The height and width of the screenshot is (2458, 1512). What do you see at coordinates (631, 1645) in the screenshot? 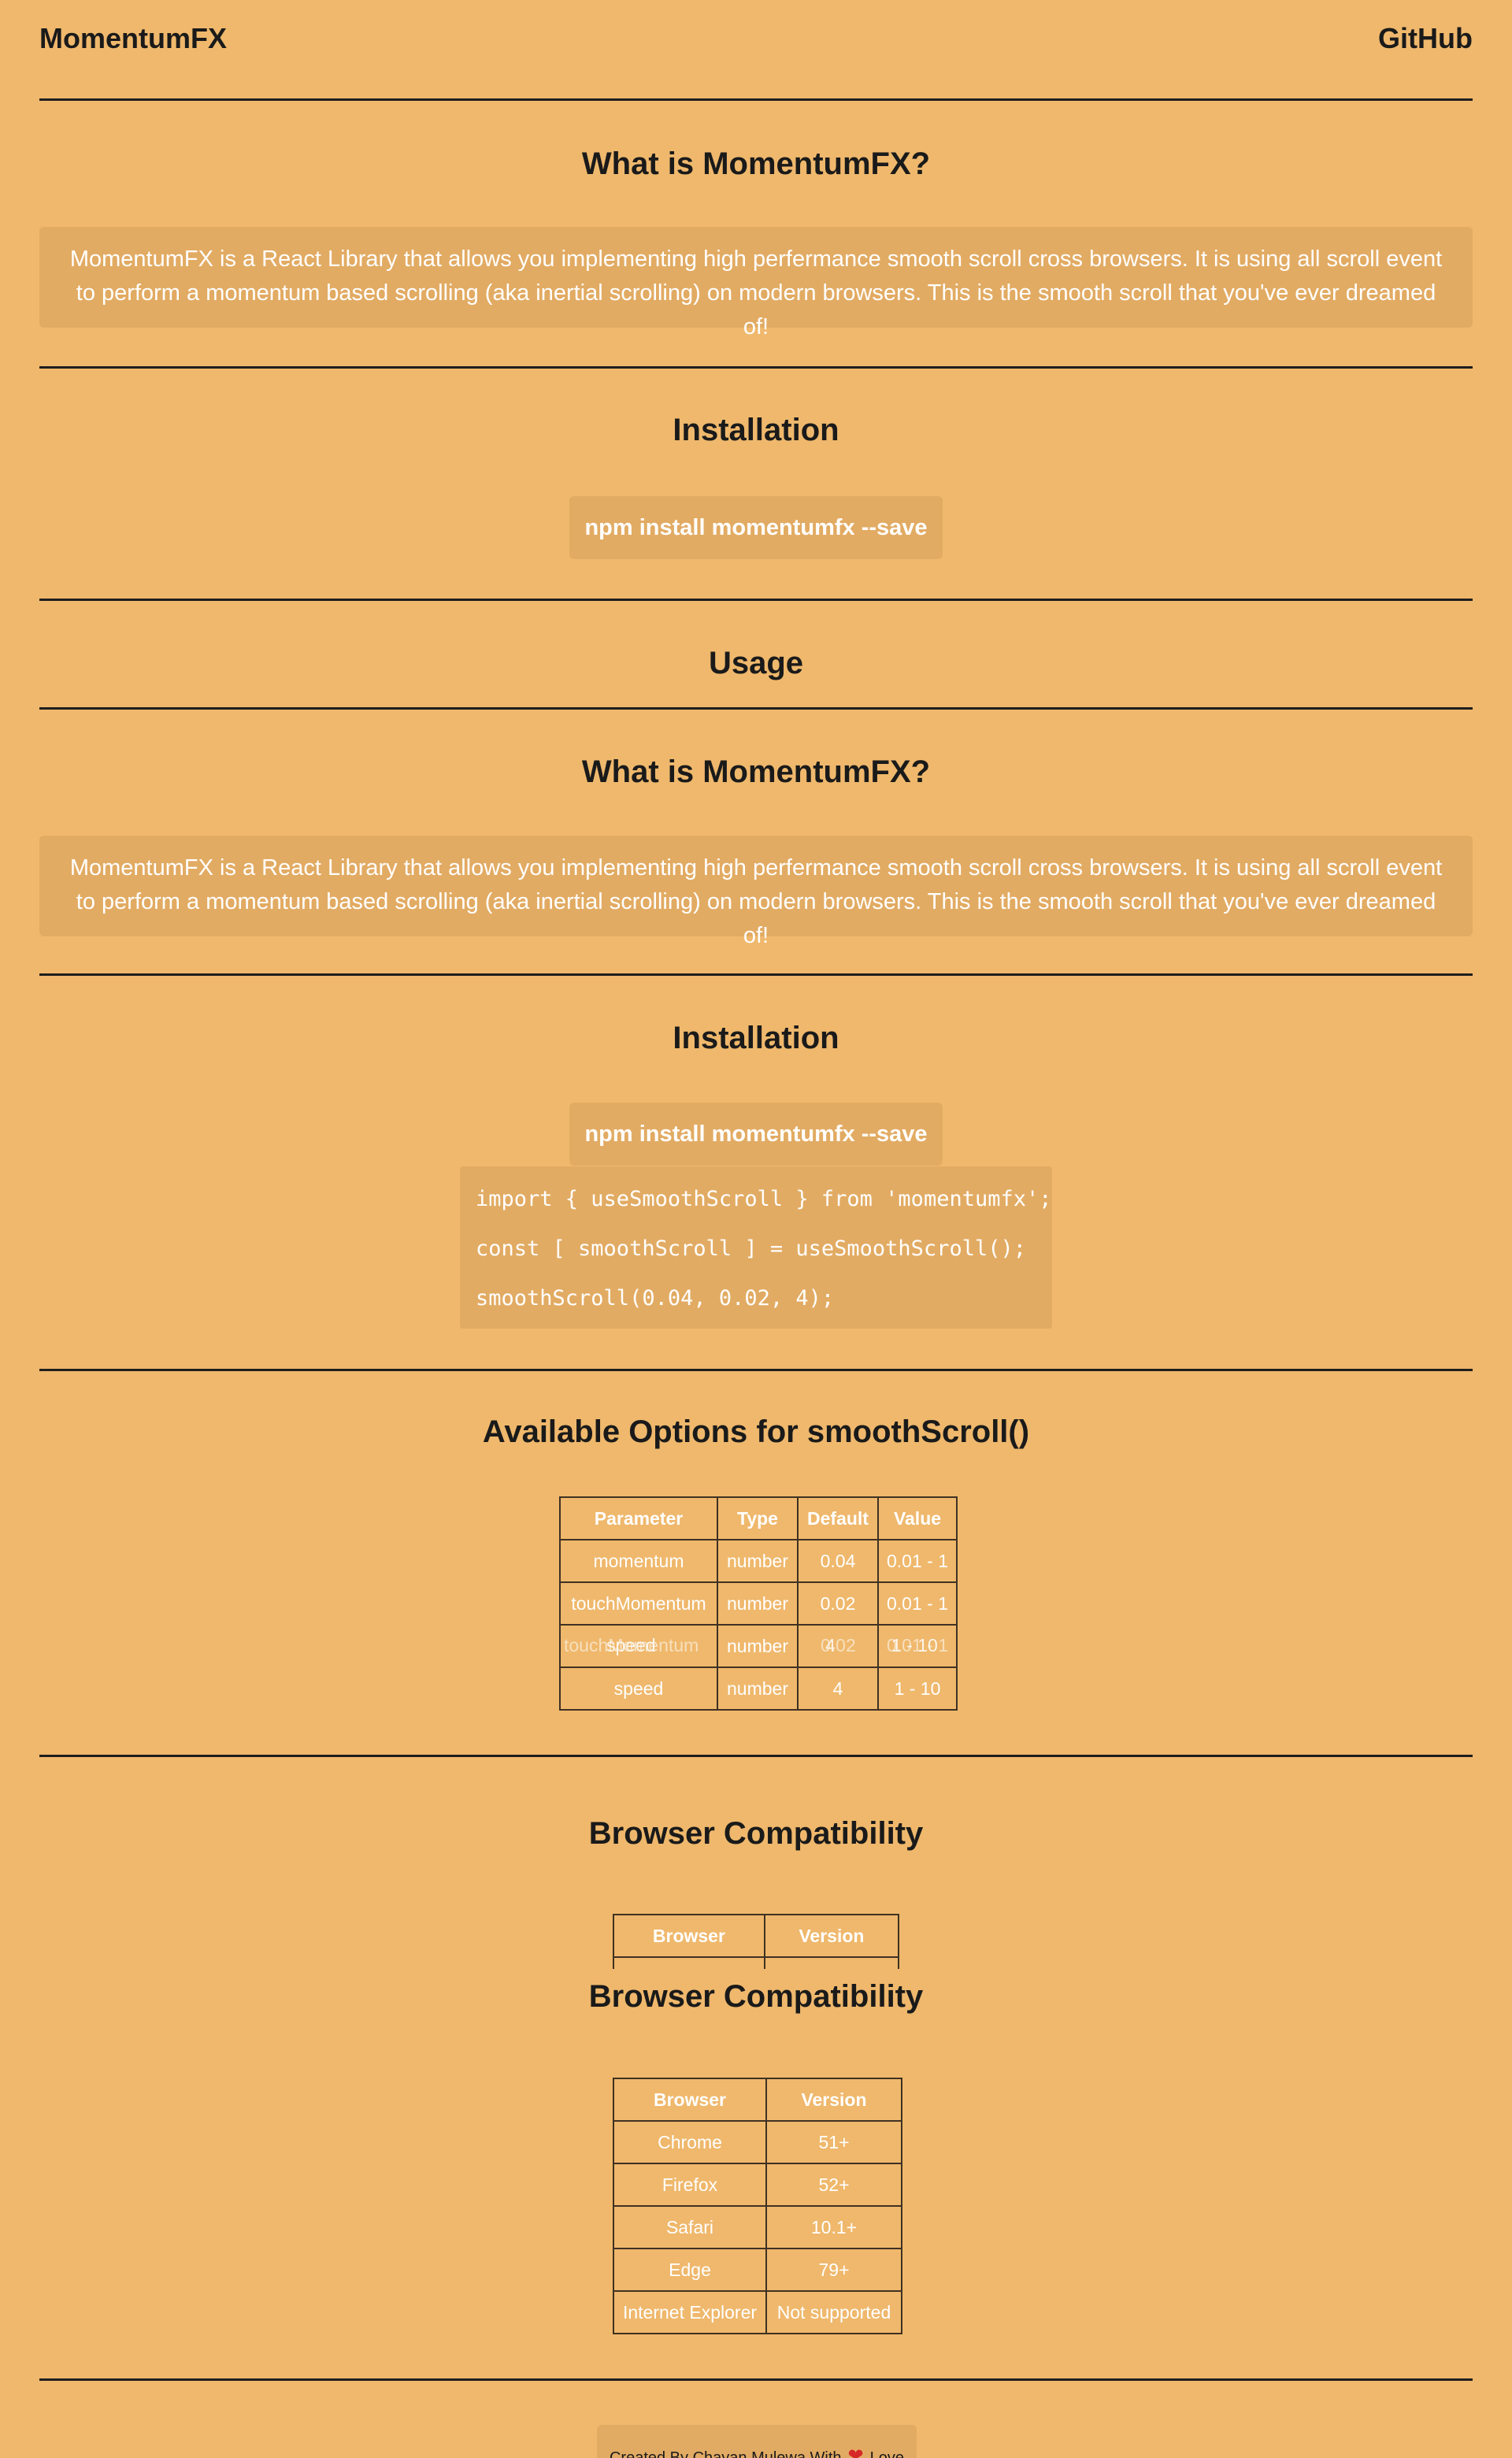
I see `ghost-text: speed` at bounding box center [631, 1645].